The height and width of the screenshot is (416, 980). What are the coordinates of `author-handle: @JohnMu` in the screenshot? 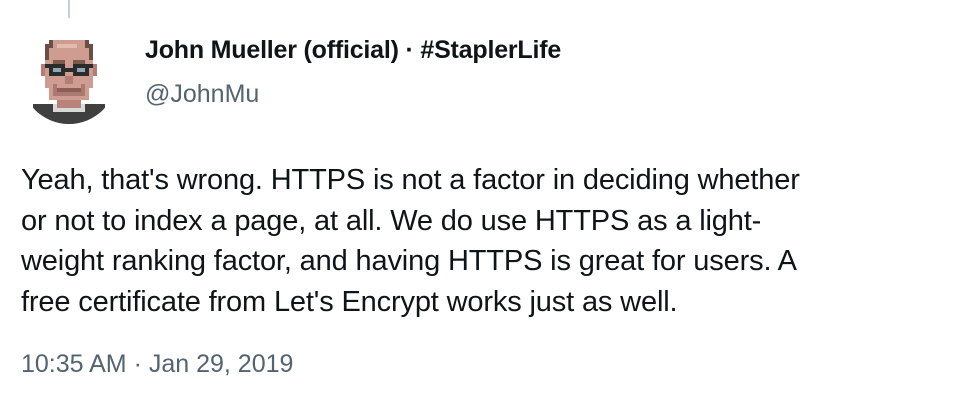 It's located at (202, 94).